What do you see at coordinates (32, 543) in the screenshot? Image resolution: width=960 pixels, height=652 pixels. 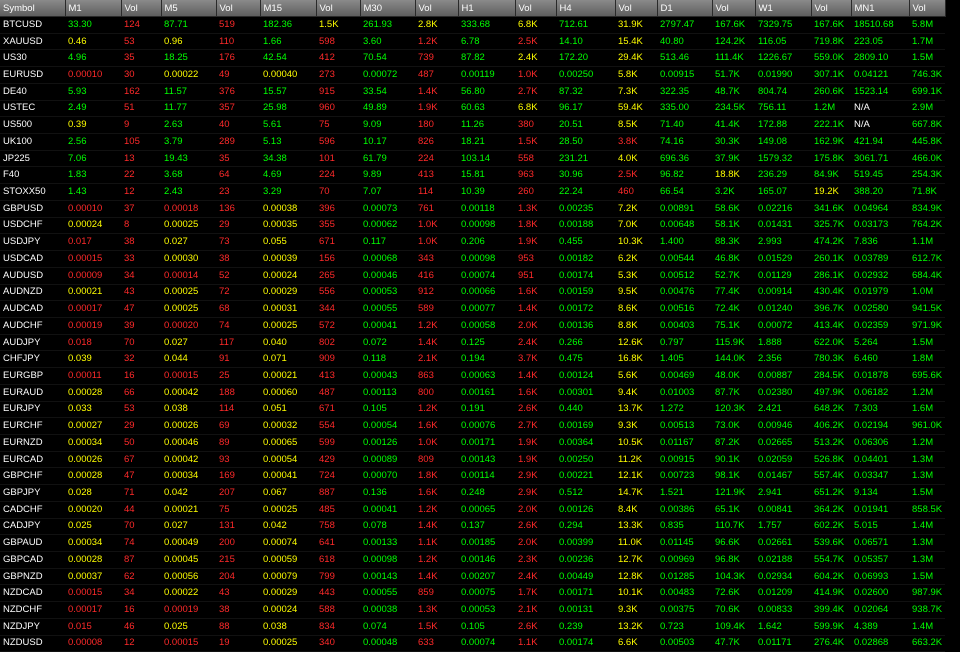 I see `symbol-cell: GBPAUD` at bounding box center [32, 543].